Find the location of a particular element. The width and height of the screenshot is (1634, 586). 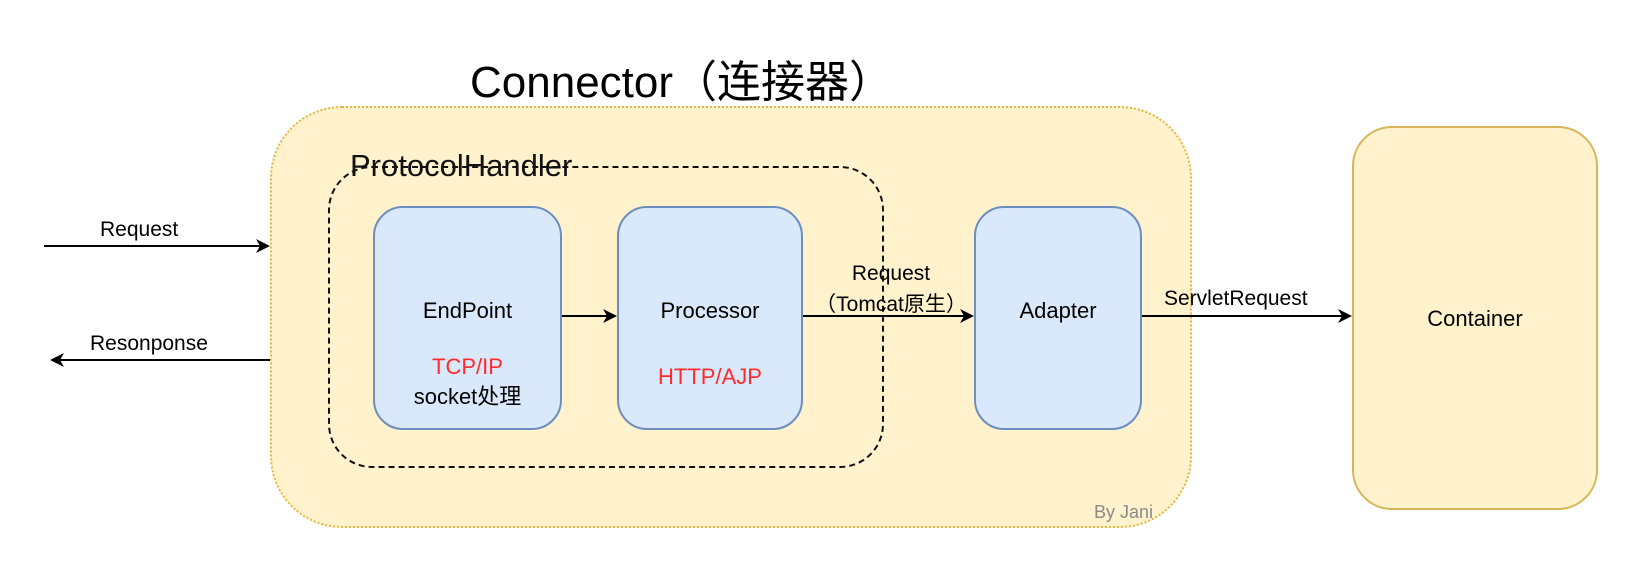

response-out-label: Resonponse is located at coordinates (149, 343).